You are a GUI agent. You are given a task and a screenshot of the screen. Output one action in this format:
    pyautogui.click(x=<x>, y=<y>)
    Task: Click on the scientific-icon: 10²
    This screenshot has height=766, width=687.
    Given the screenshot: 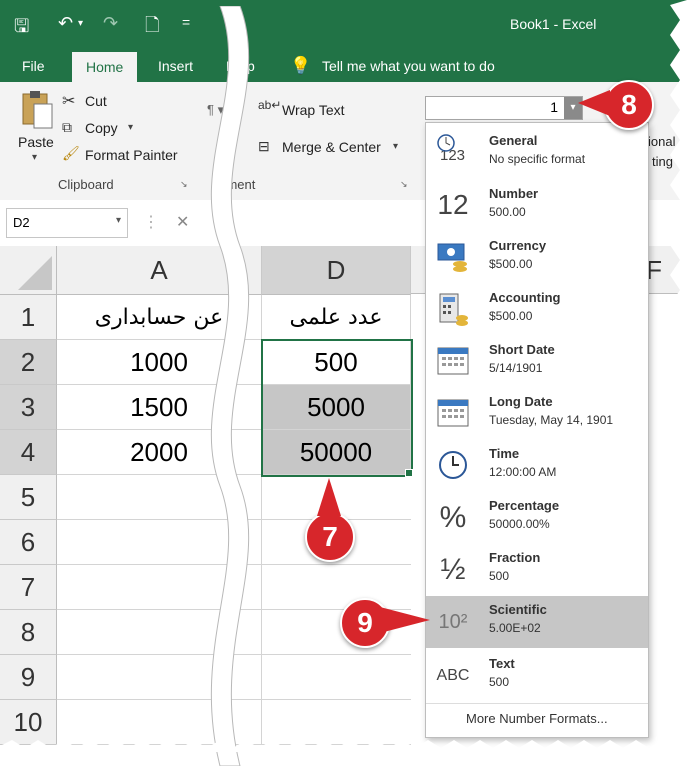 What is the action you would take?
    pyautogui.click(x=453, y=622)
    